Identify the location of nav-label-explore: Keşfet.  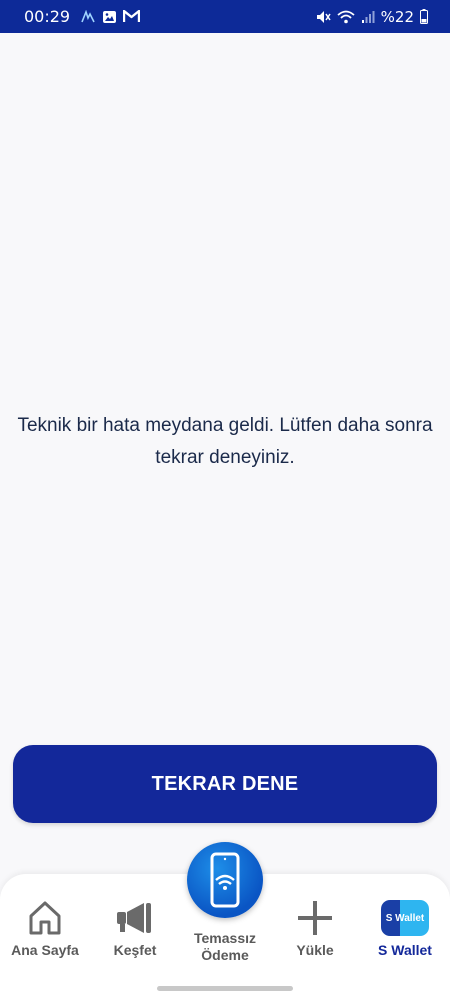
(135, 950).